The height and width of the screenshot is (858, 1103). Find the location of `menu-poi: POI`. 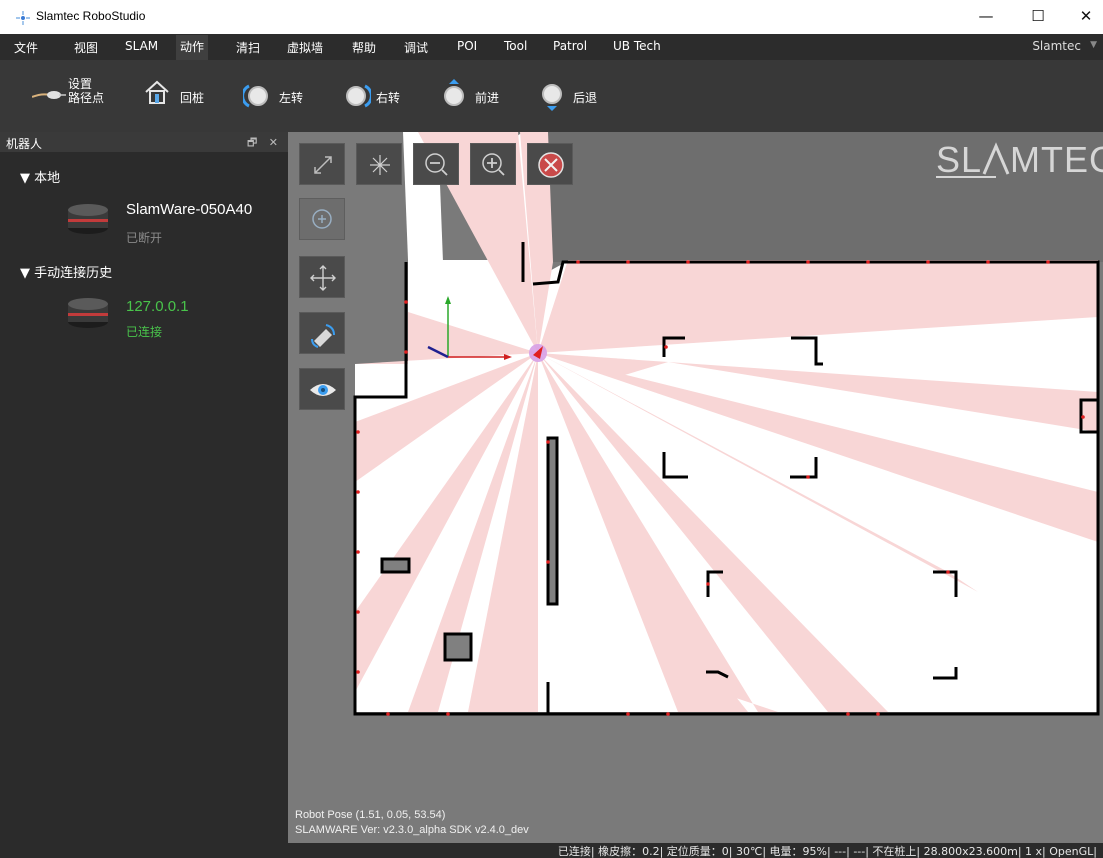

menu-poi: POI is located at coordinates (467, 46).